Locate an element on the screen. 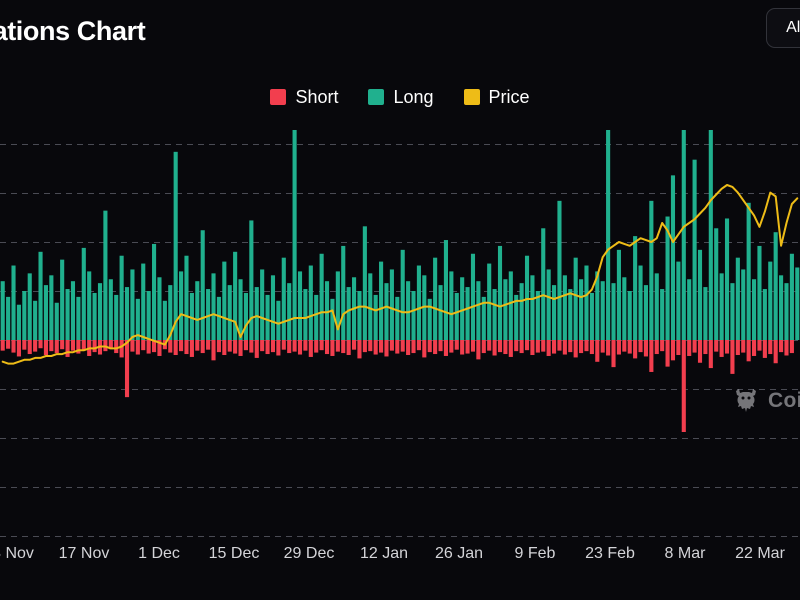 This screenshot has height=600, width=800. legend-item-price: Price is located at coordinates (496, 97).